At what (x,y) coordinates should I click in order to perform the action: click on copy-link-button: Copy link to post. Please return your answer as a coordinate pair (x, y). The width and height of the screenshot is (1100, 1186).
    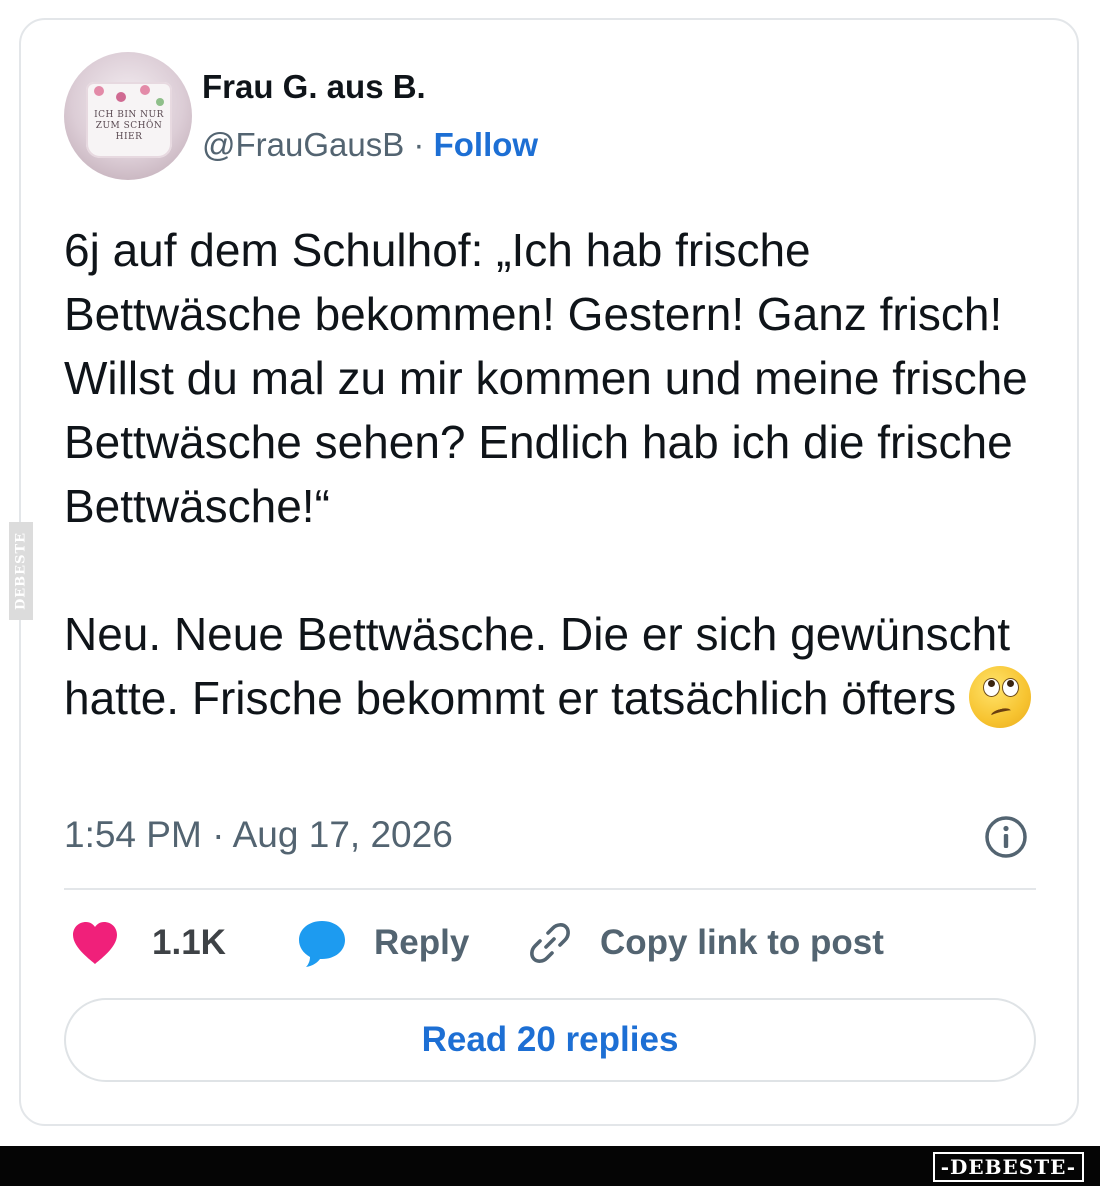
    Looking at the image, I should click on (705, 943).